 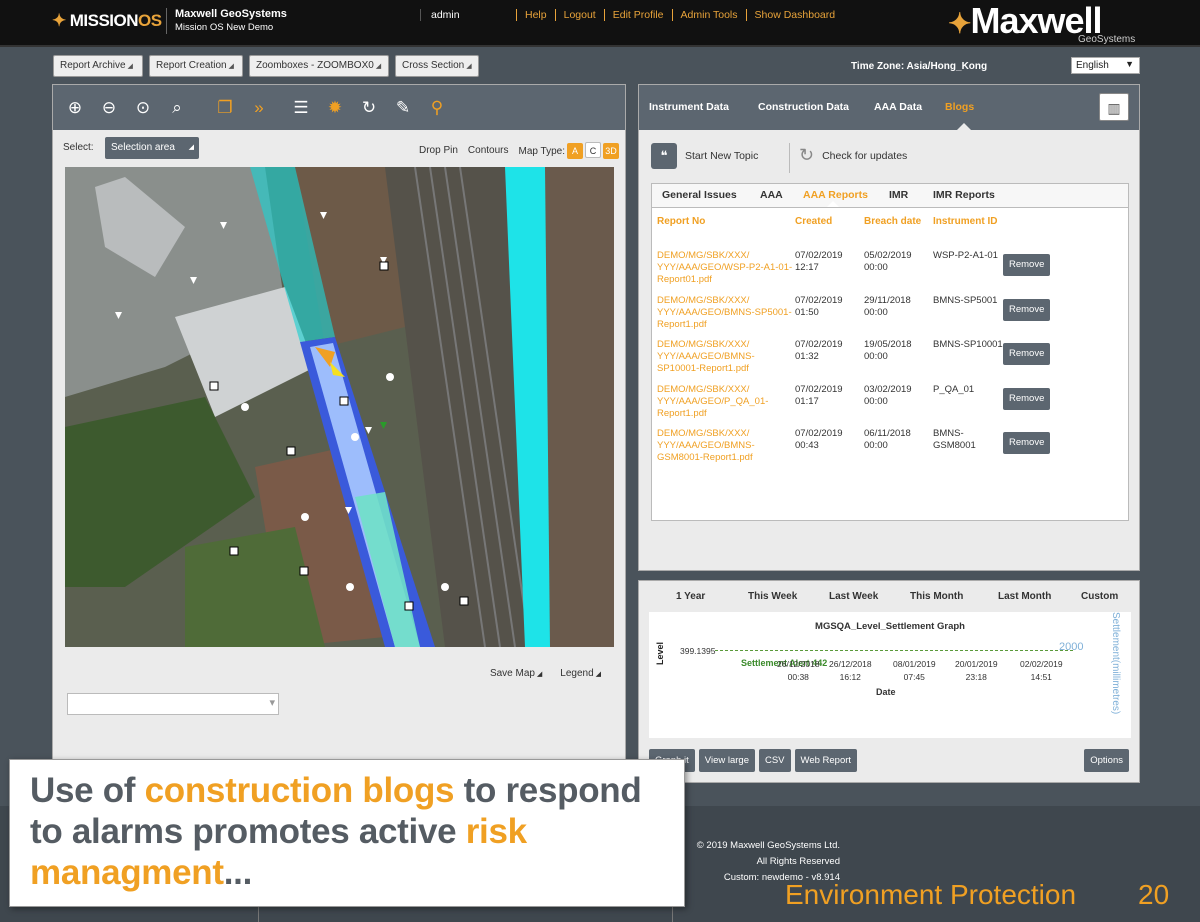 What do you see at coordinates (771, 195) in the screenshot?
I see `tab-aaa: AAA` at bounding box center [771, 195].